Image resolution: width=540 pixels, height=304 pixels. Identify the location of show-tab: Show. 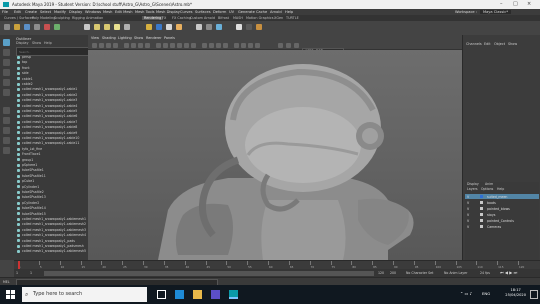
(512, 44).